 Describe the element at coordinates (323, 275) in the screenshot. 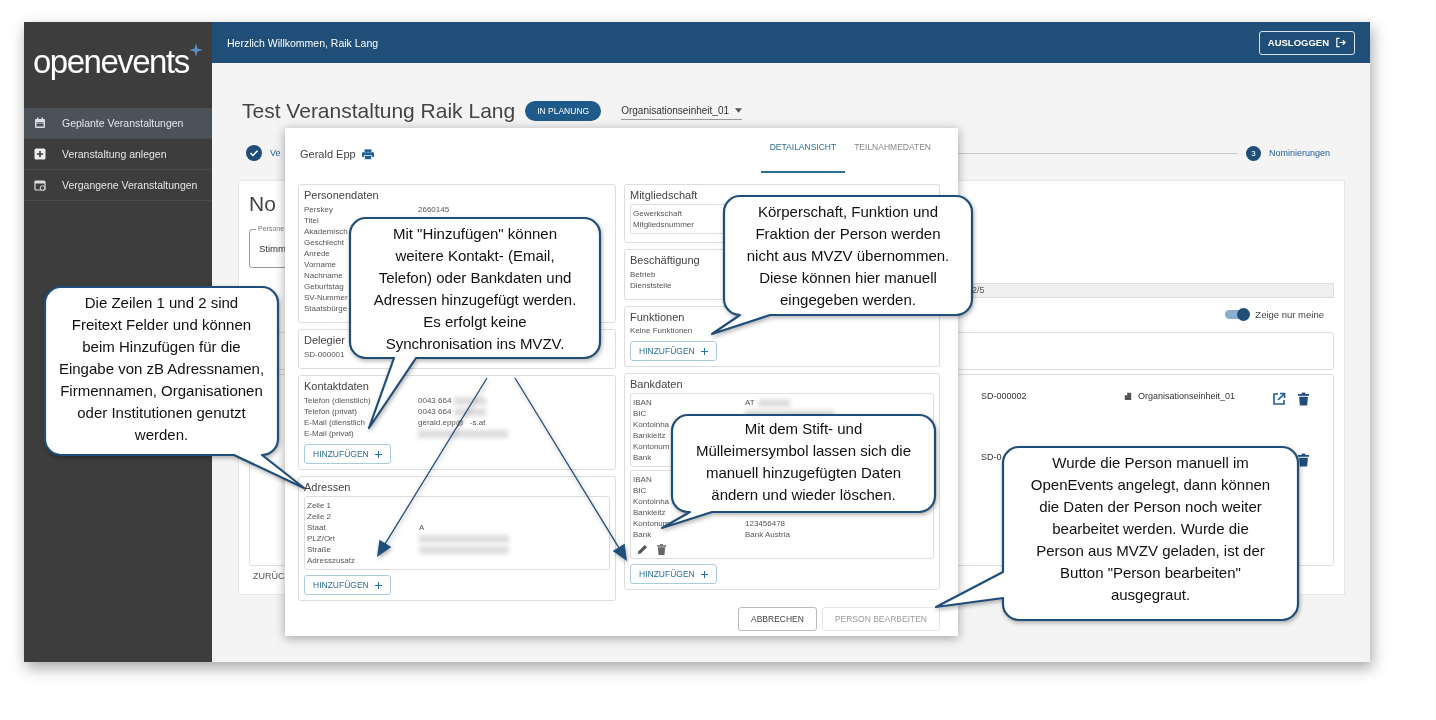

I see `field-label: Nachname` at that location.